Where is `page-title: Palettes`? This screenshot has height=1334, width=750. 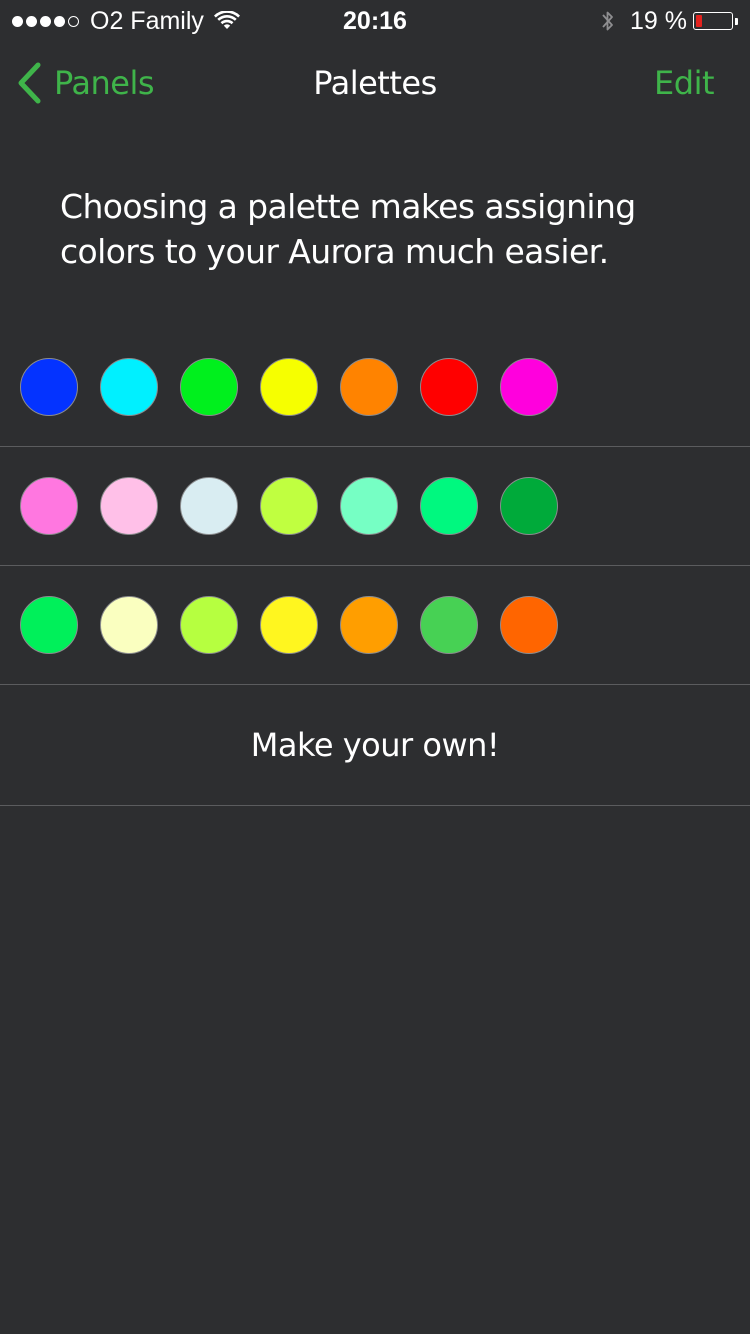
page-title: Palettes is located at coordinates (375, 83).